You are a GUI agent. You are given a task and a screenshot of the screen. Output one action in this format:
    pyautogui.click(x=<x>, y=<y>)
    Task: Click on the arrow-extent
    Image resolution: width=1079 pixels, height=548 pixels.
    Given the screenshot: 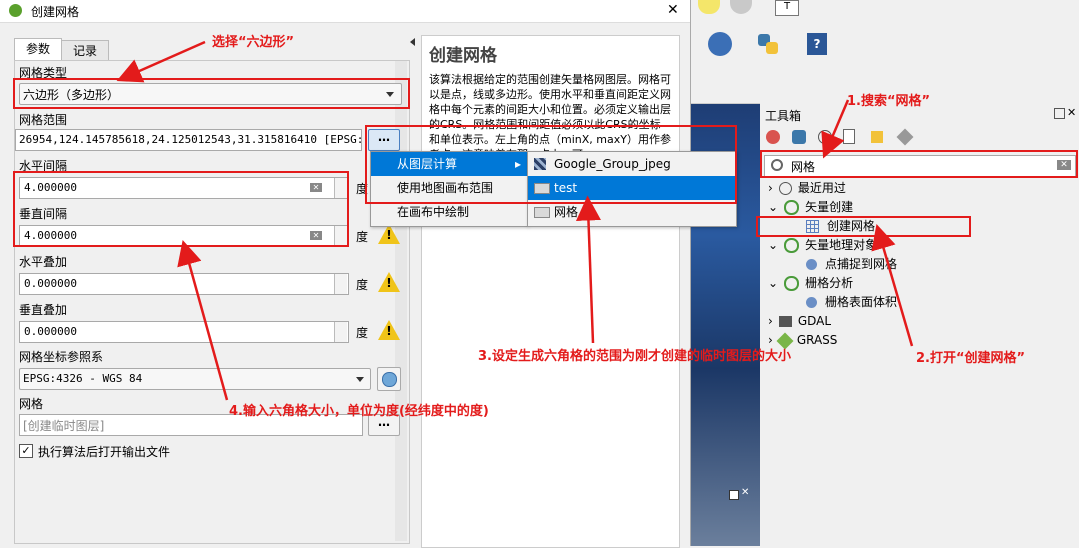 What is the action you would take?
    pyautogui.click(x=588, y=269)
    